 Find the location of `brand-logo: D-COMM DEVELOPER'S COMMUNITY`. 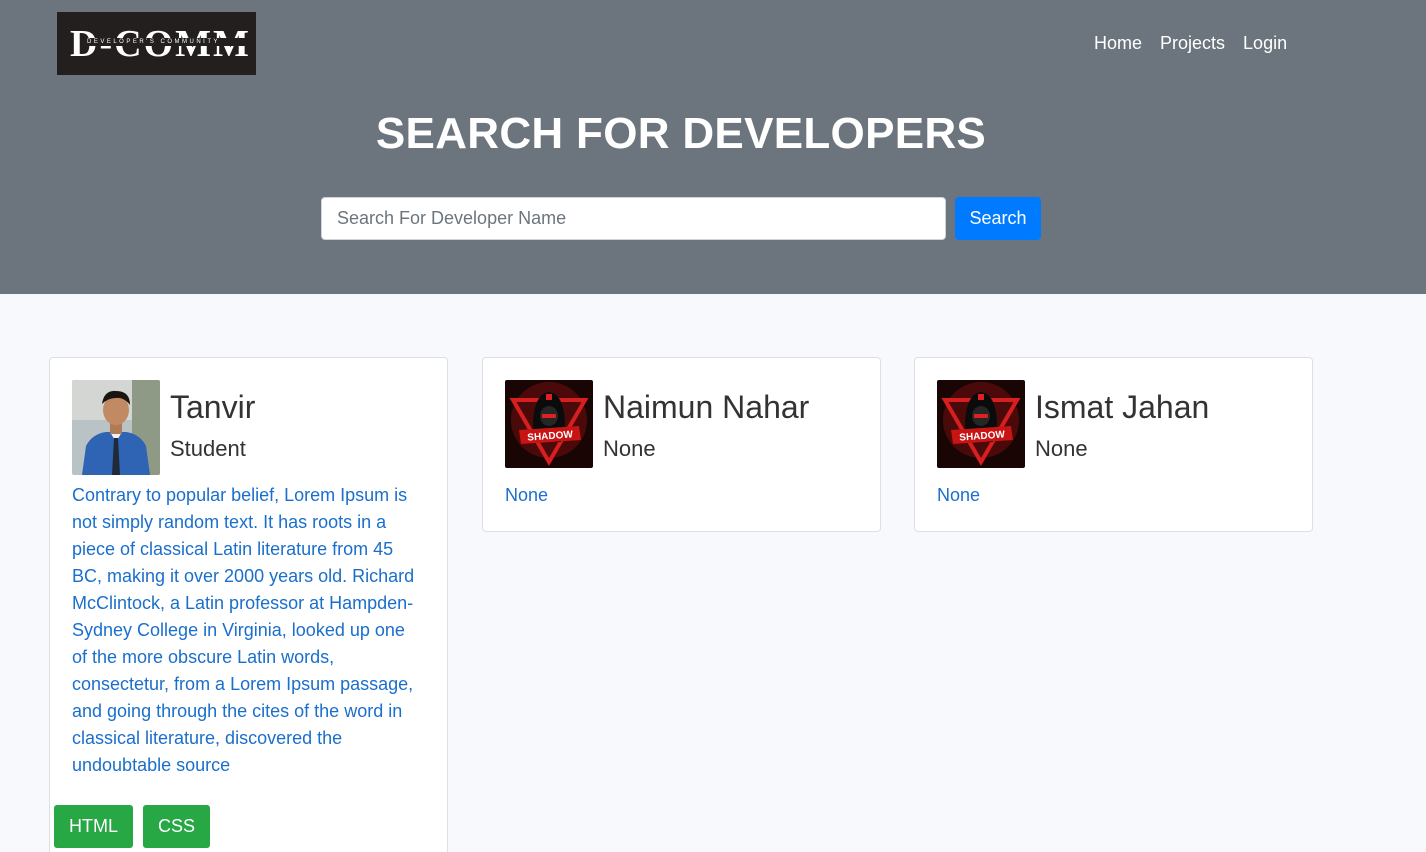

brand-logo: D-COMM DEVELOPER'S COMMUNITY is located at coordinates (156, 43).